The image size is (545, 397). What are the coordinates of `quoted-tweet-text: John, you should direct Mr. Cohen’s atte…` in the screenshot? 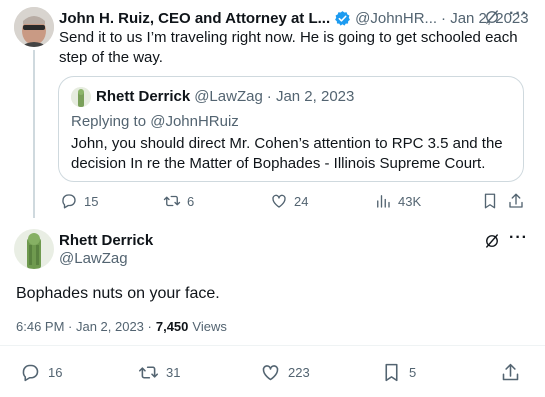 It's located at (287, 153).